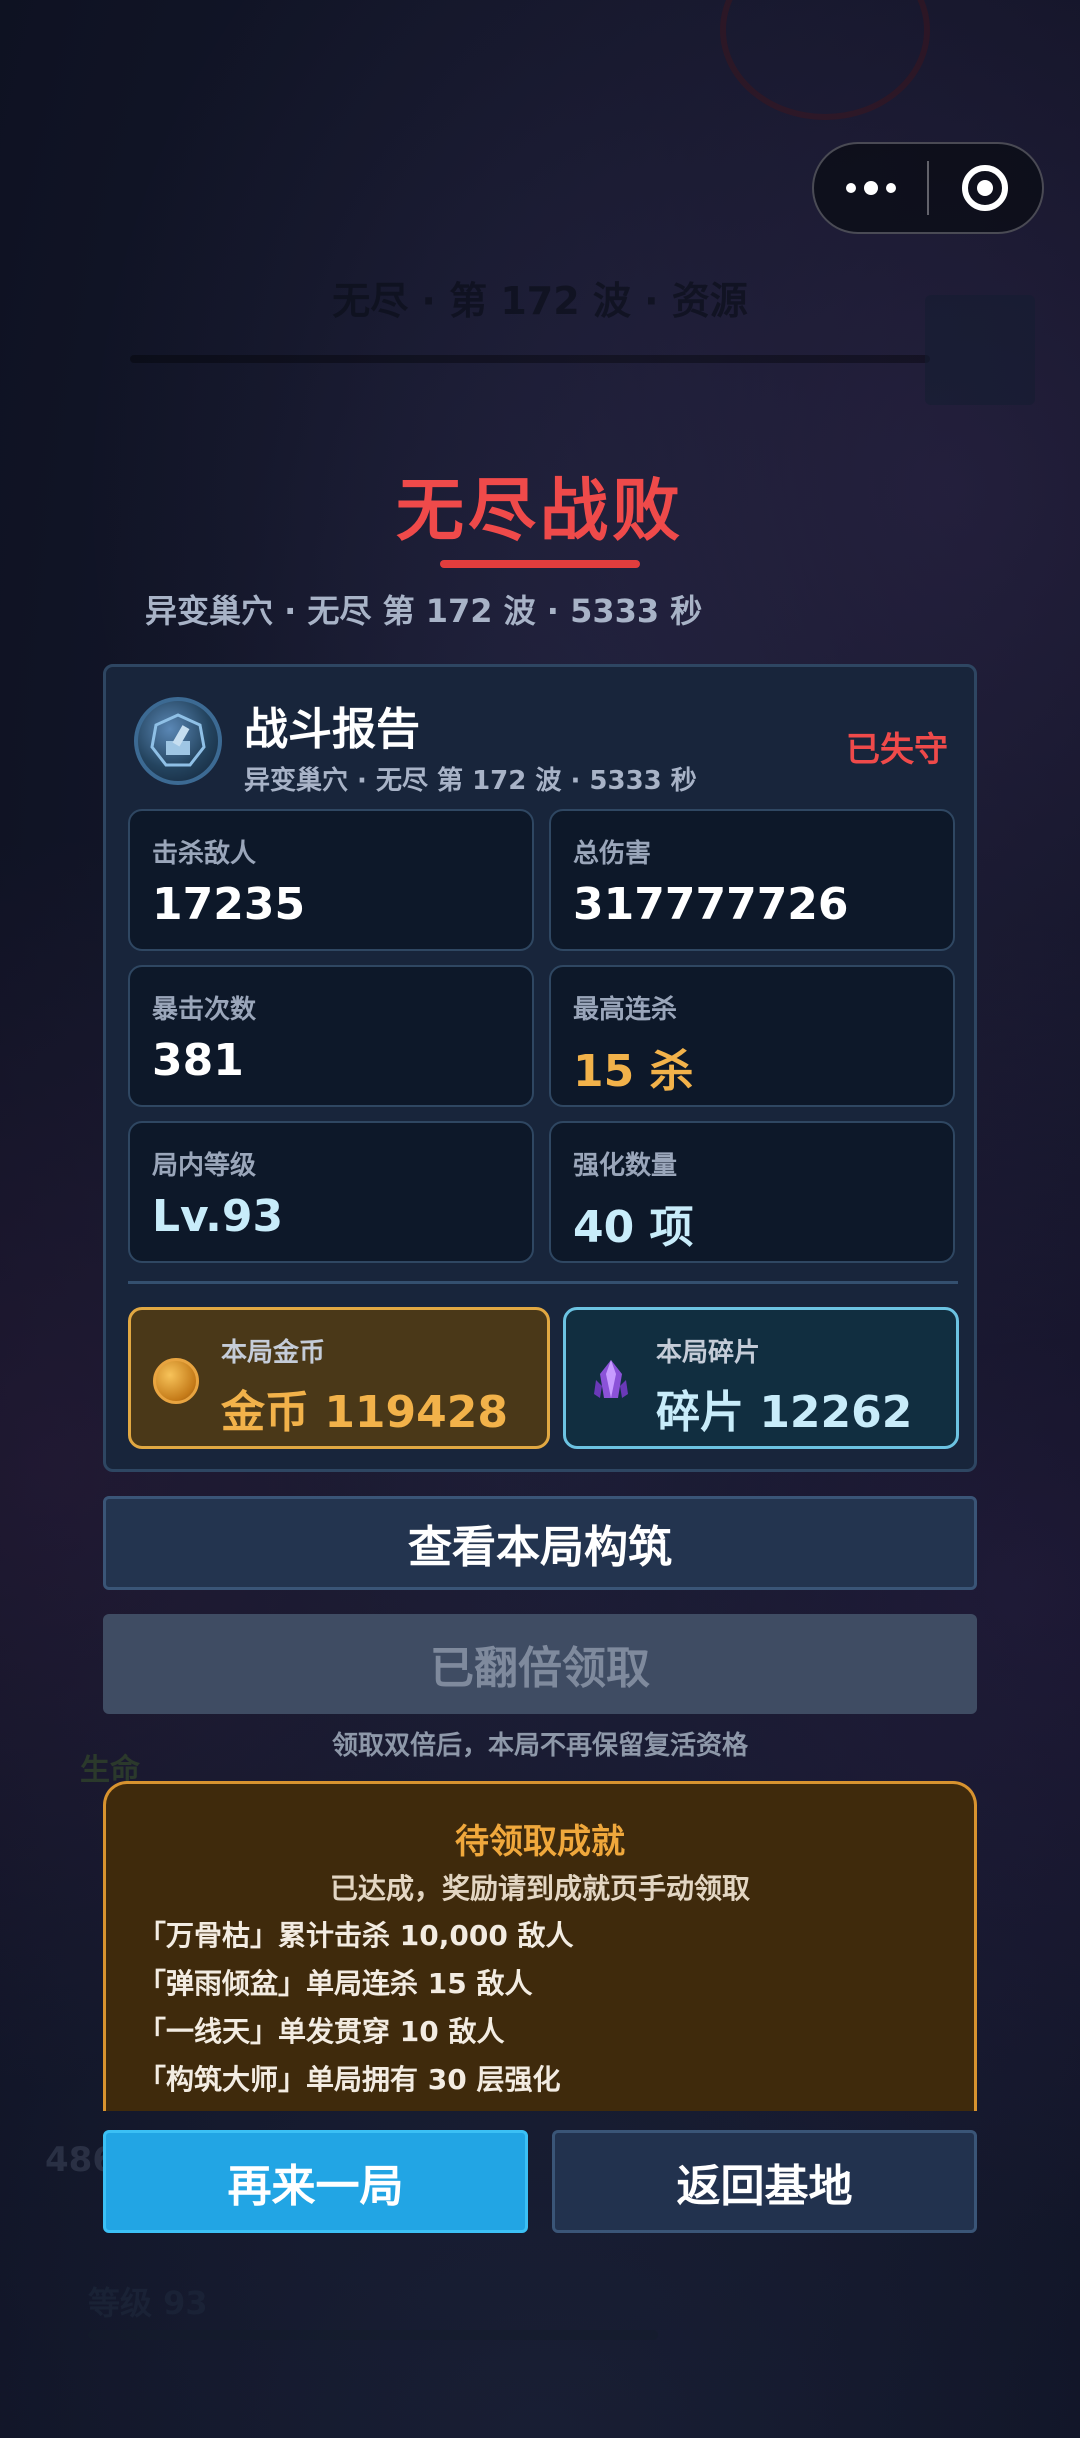 Image resolution: width=1080 pixels, height=2438 pixels. What do you see at coordinates (708, 1353) in the screenshot?
I see `reward-label: 本局碎片` at bounding box center [708, 1353].